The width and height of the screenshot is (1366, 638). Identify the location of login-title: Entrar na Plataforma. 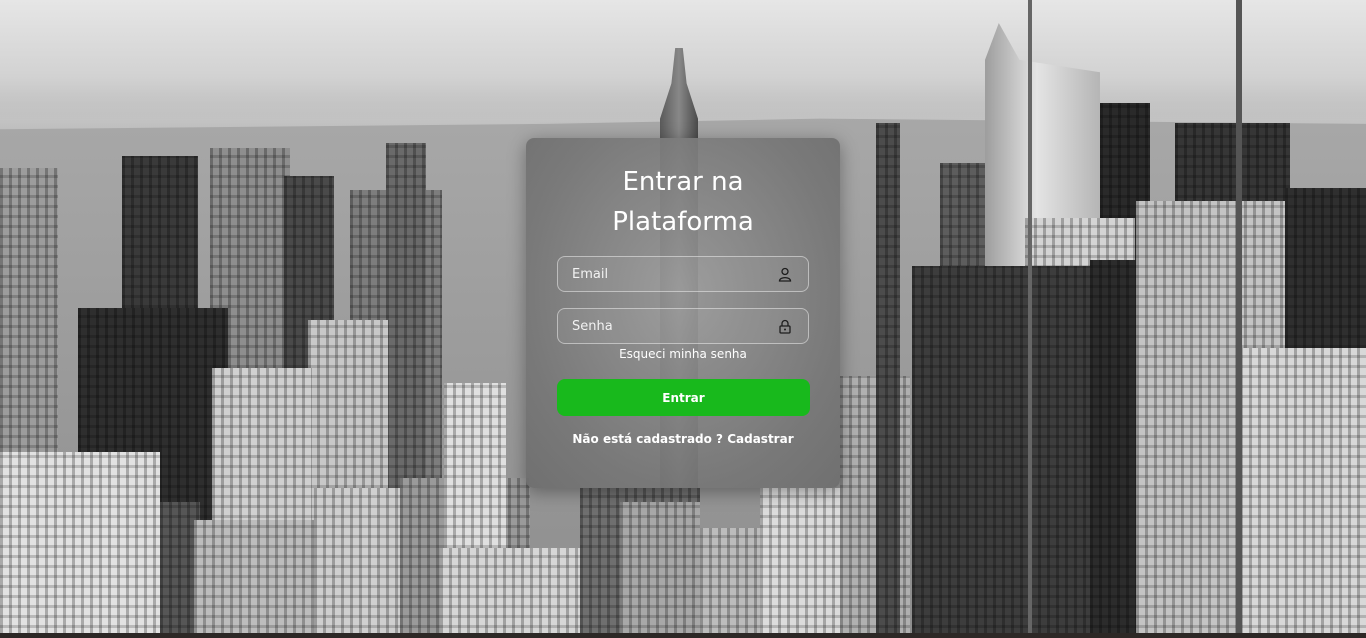
(683, 202).